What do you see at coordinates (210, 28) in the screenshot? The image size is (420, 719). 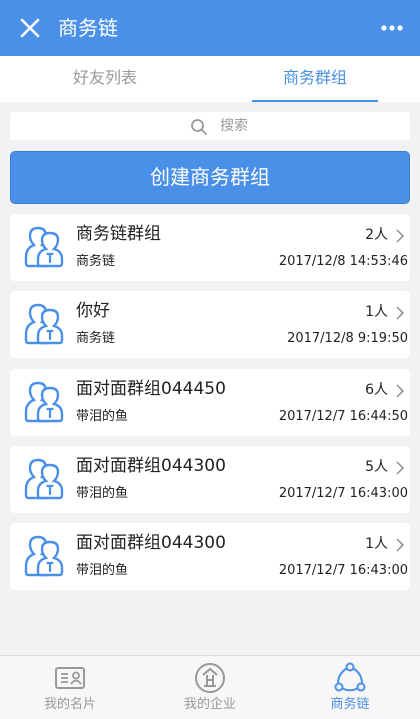 I see `top-bar: 商务链` at bounding box center [210, 28].